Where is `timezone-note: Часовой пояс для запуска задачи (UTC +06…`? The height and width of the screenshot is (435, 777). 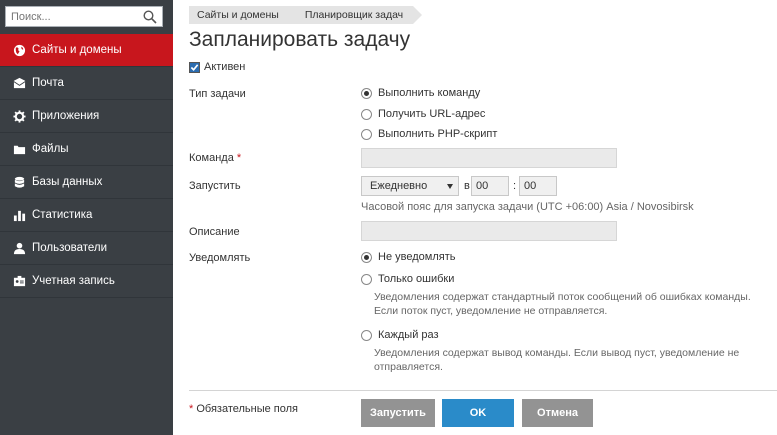
timezone-note: Часовой пояс для запуска задачи (UTC +06… is located at coordinates (527, 207).